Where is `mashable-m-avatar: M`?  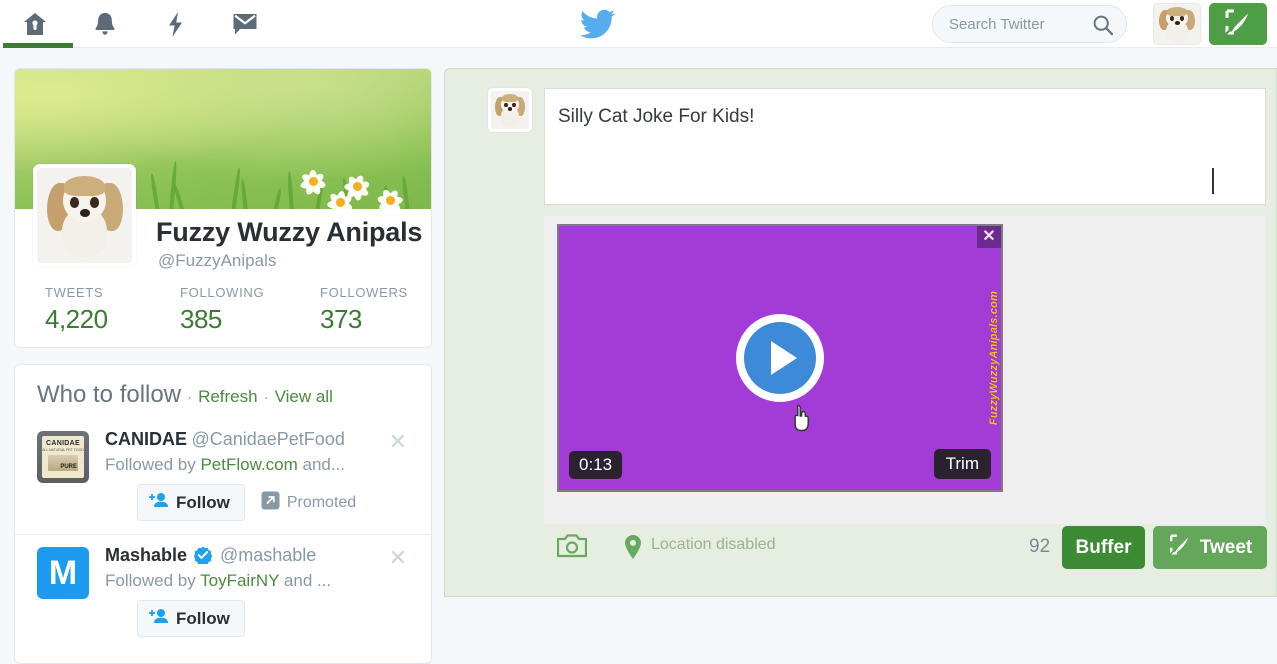 mashable-m-avatar: M is located at coordinates (63, 573).